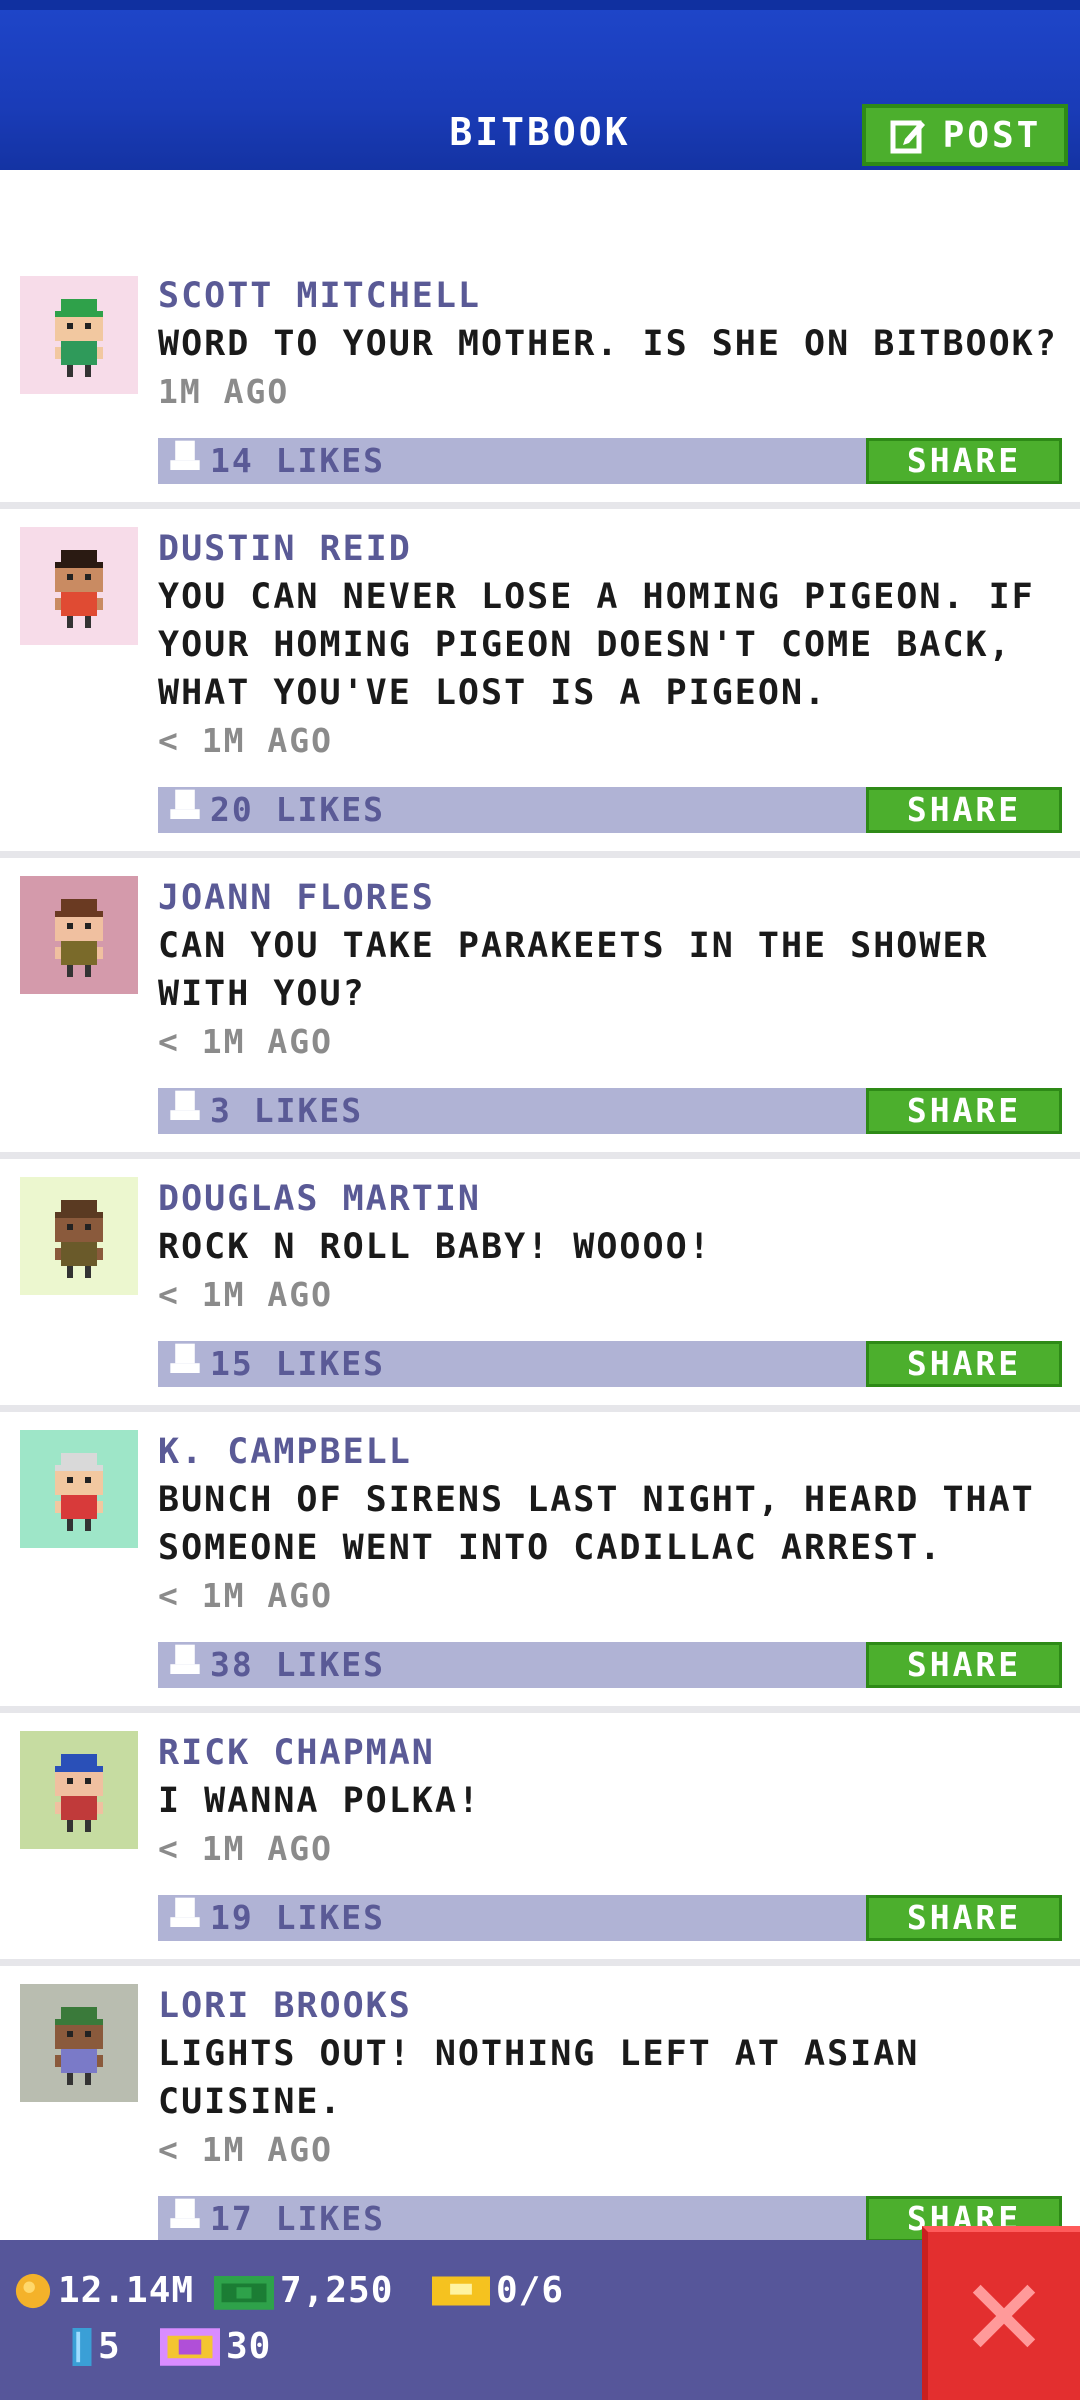 Image resolution: width=1080 pixels, height=2400 pixels. I want to click on post-button-label: POST, so click(992, 135).